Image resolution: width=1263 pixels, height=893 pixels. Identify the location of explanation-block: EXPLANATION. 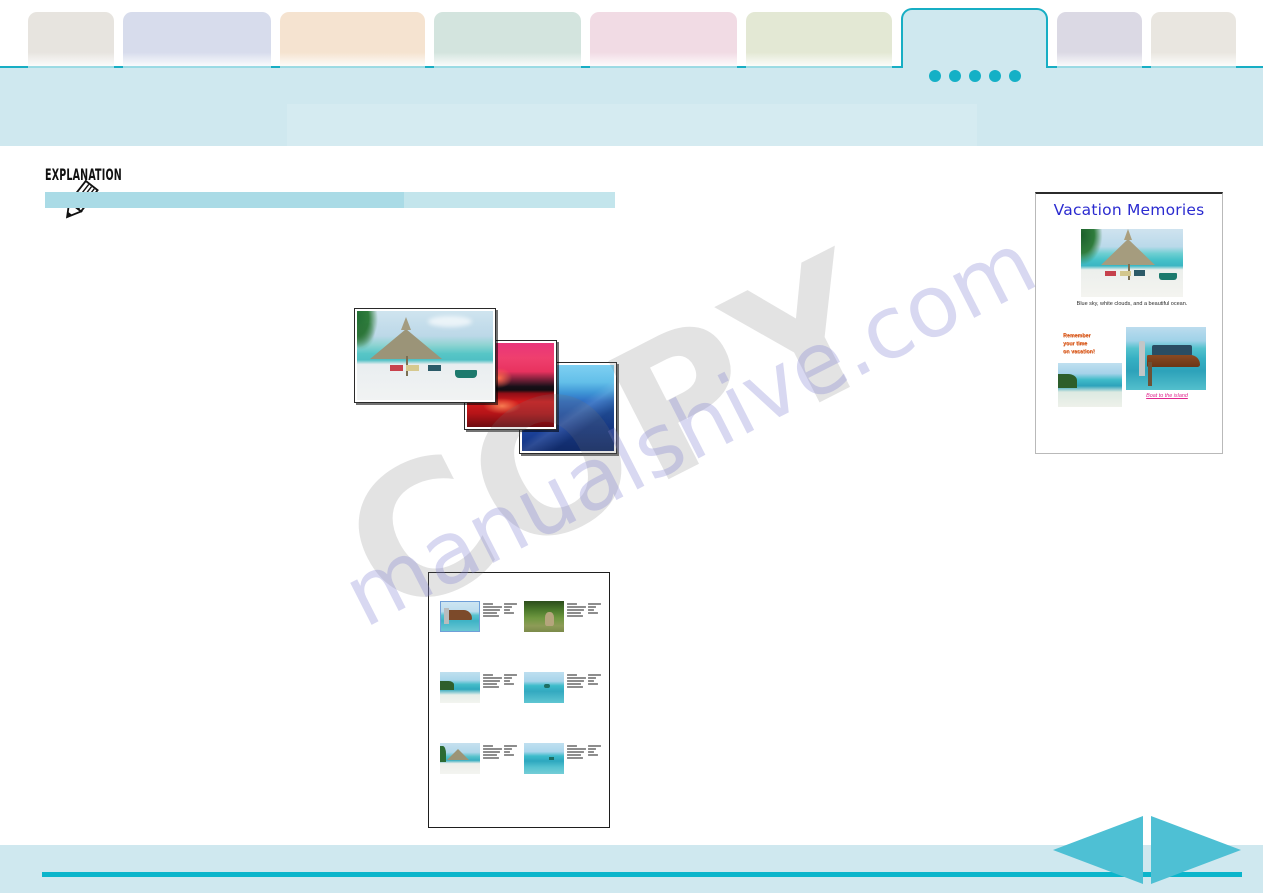
(330, 192).